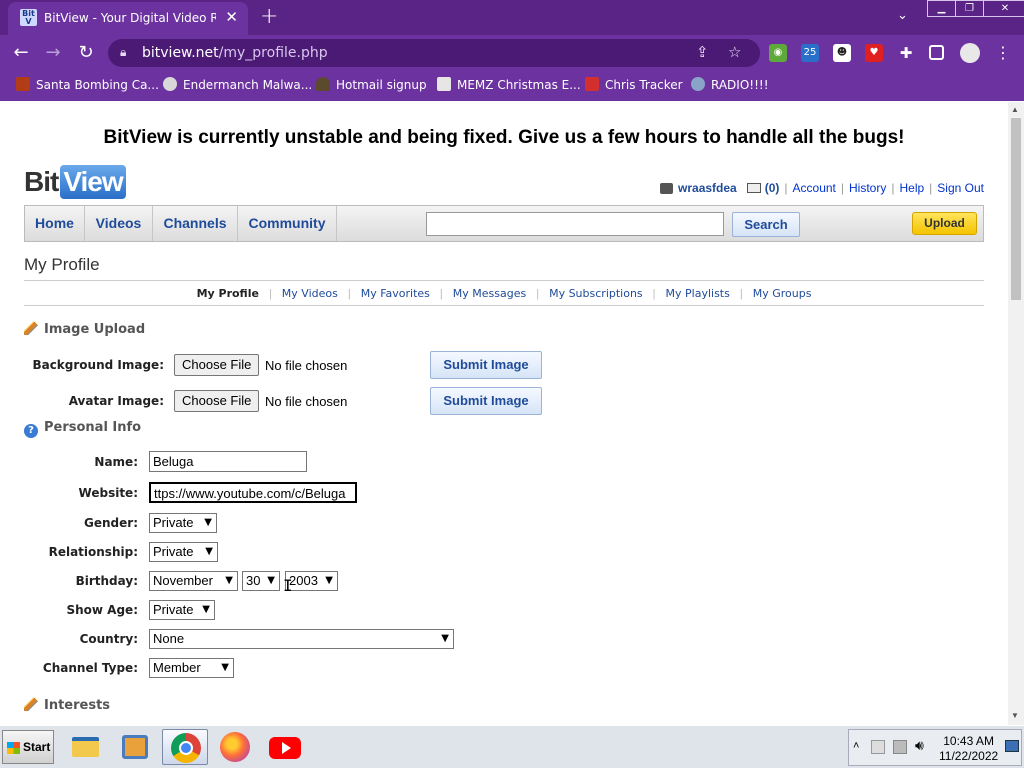 This screenshot has height=768, width=1024. What do you see at coordinates (217, 365) in the screenshot?
I see `background-choose-file-button: Choose File` at bounding box center [217, 365].